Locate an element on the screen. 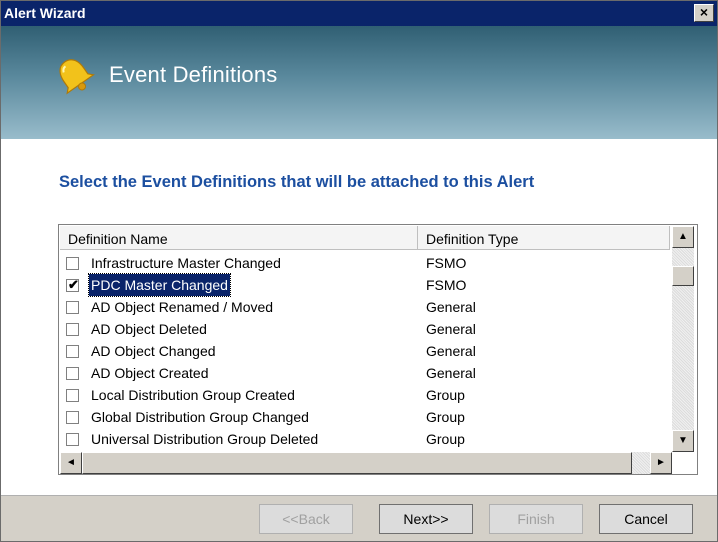 The height and width of the screenshot is (542, 718). checkmark-icon: ✔ is located at coordinates (73, 284).